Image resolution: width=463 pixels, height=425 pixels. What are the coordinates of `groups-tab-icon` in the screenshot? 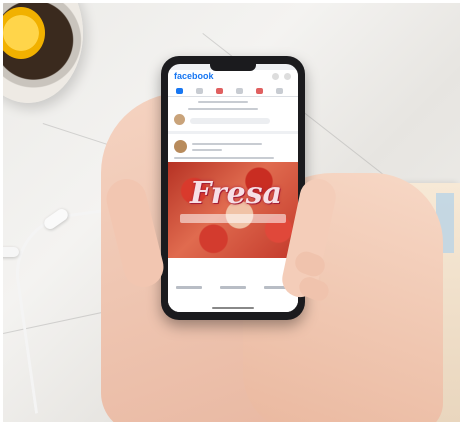 It's located at (239, 91).